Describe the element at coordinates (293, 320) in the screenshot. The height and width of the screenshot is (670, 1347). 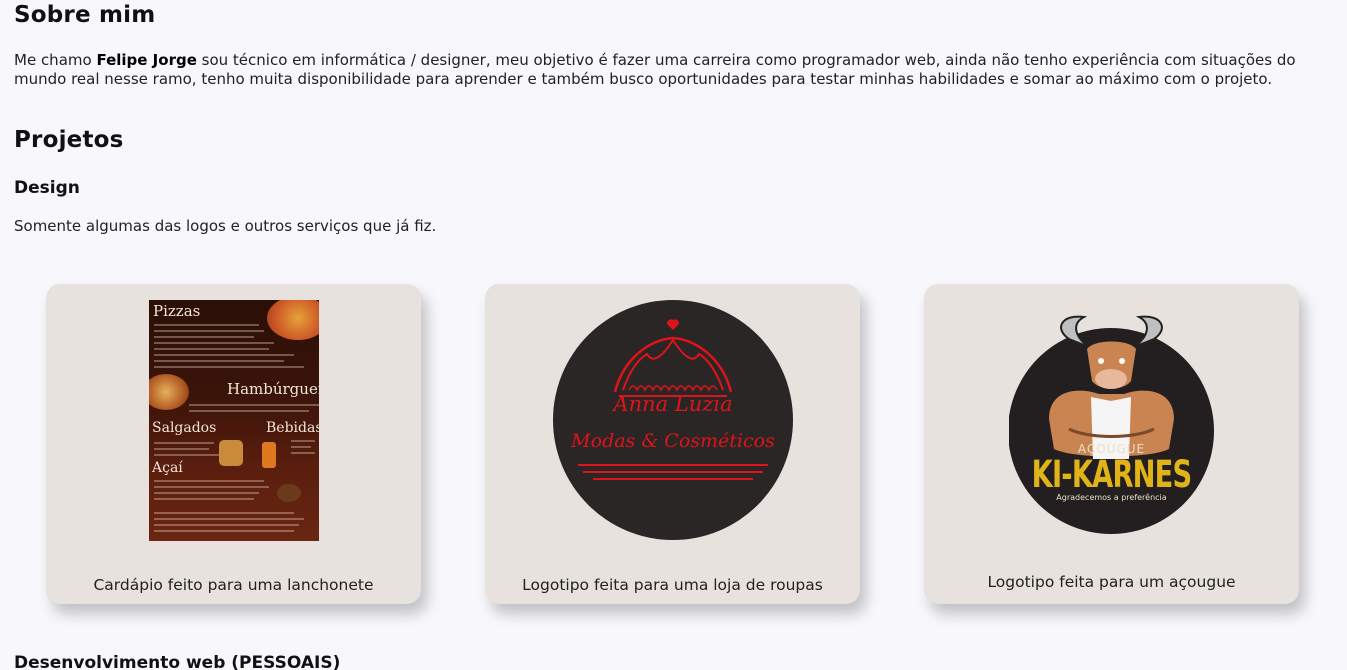
I see `pizza-image` at that location.